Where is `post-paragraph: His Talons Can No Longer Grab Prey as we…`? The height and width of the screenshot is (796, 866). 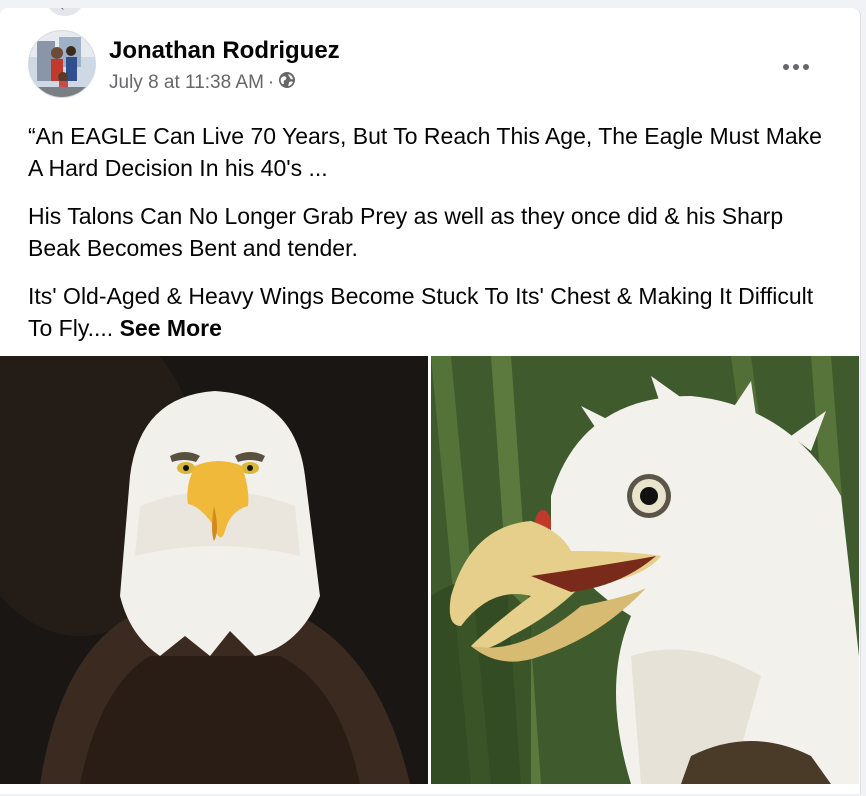
post-paragraph: His Talons Can No Longer Grab Prey as we… is located at coordinates (406, 232).